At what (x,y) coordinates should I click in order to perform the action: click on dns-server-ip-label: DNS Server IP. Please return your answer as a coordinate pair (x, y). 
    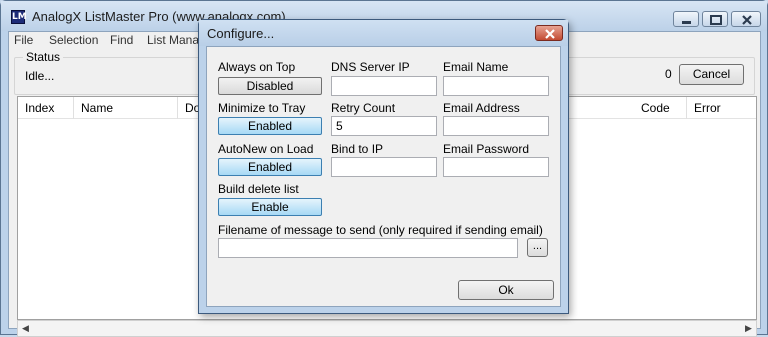
    Looking at the image, I should click on (370, 67).